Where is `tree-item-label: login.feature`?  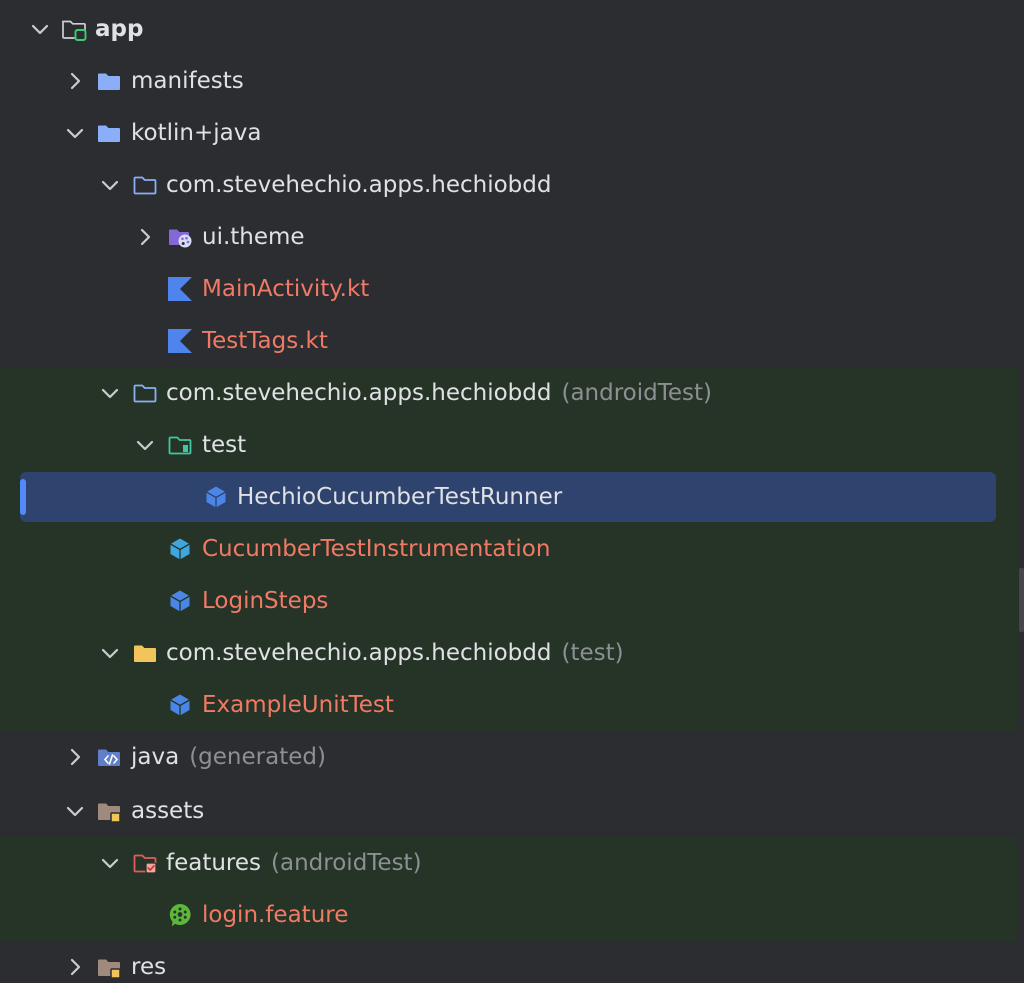 tree-item-label: login.feature is located at coordinates (275, 915).